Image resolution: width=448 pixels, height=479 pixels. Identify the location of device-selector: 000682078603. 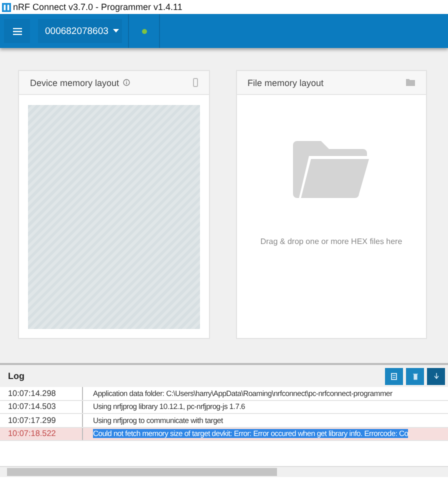
(80, 31).